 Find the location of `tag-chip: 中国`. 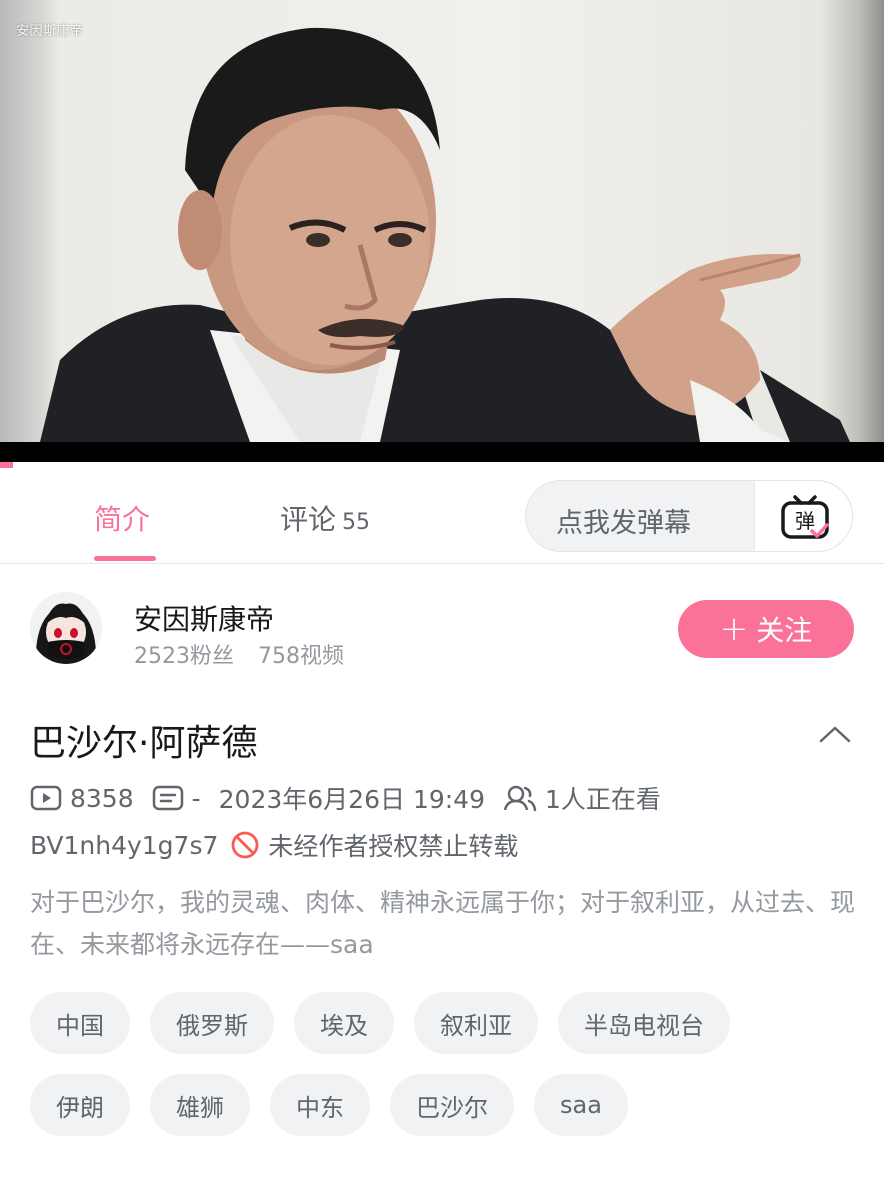

tag-chip: 中国 is located at coordinates (80, 1023).